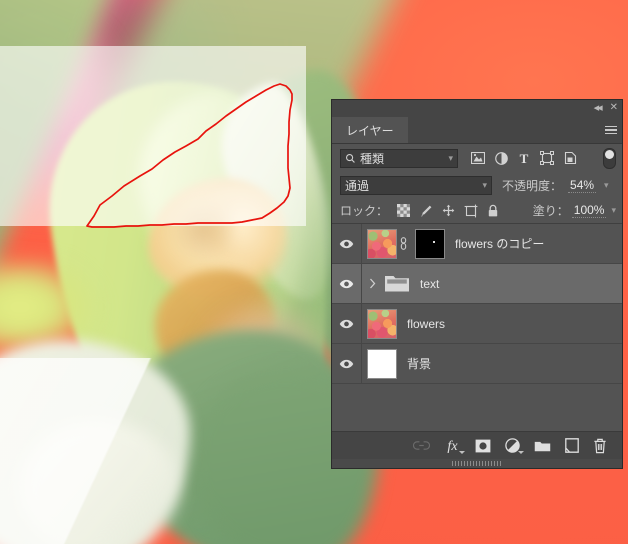 The height and width of the screenshot is (544, 628). I want to click on filter-smart-object-icon, so click(570, 158).